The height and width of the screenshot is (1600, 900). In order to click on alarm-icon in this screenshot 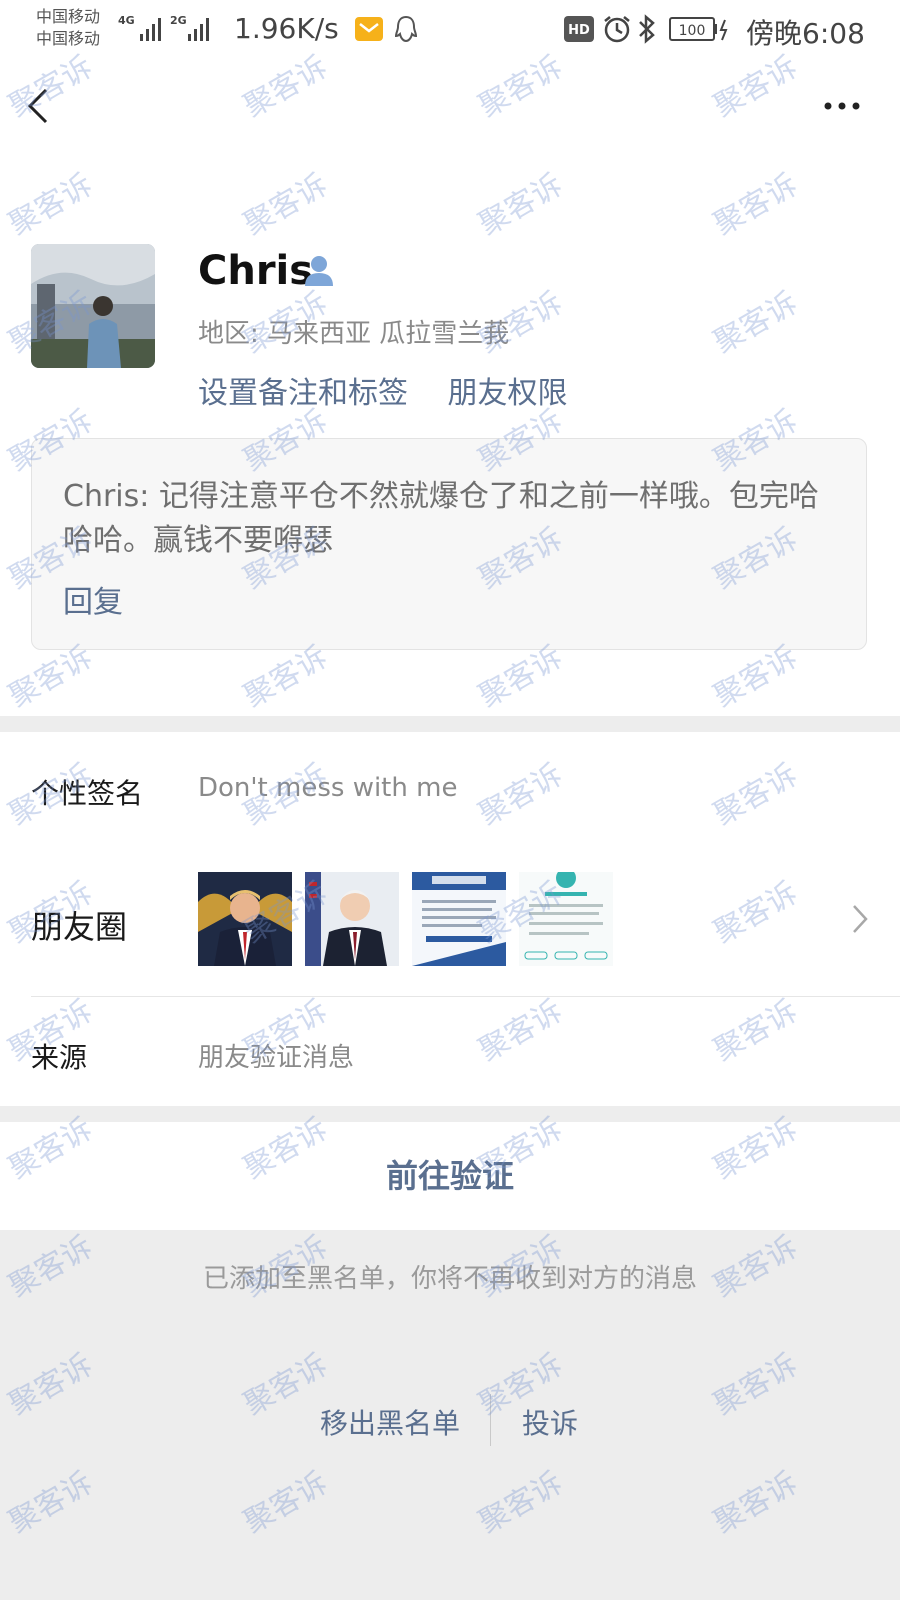, I will do `click(617, 29)`.